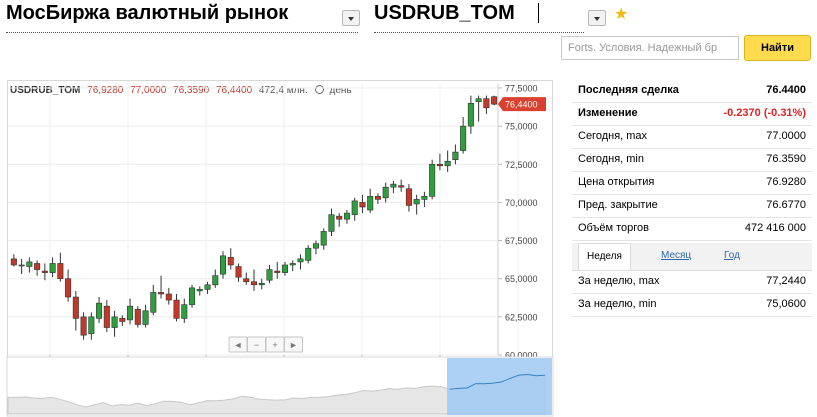 The image size is (817, 417). I want to click on scroll-left-icon: ◄, so click(238, 345).